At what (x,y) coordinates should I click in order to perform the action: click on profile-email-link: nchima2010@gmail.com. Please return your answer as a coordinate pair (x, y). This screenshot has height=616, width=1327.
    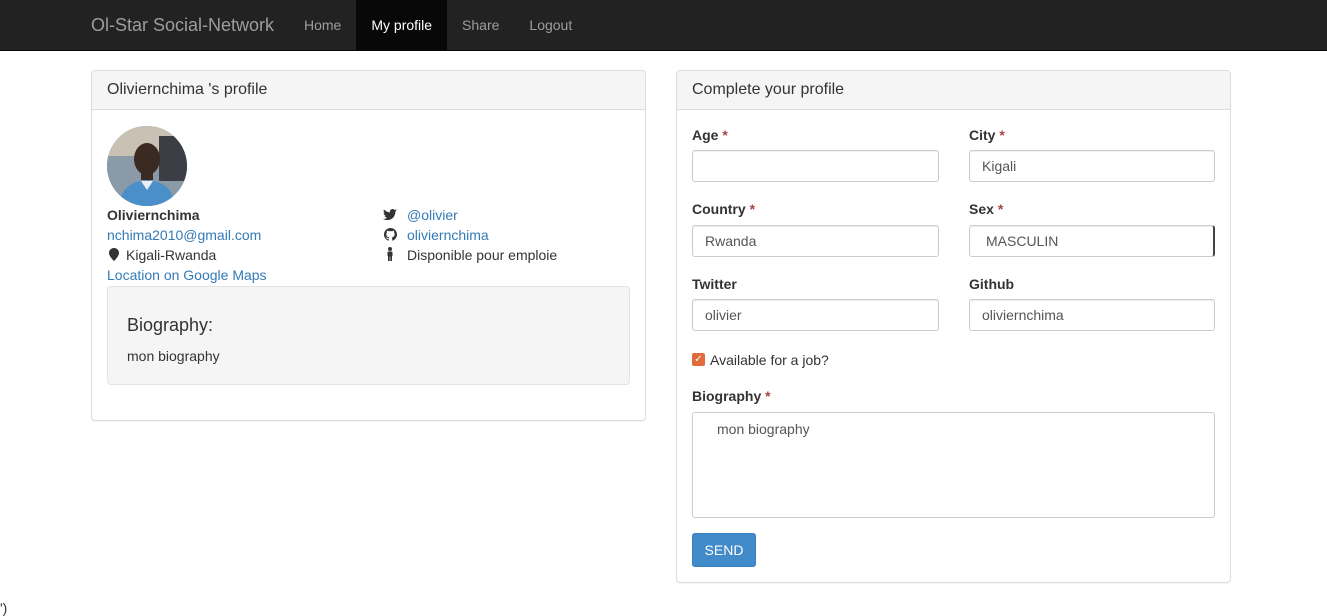
    Looking at the image, I should click on (184, 235).